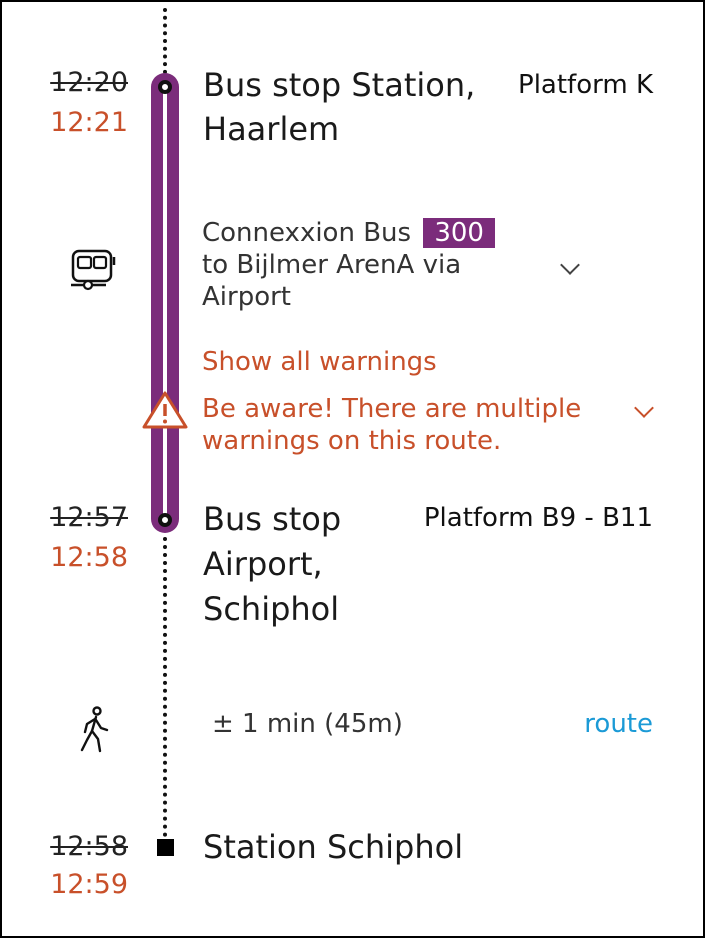  Describe the element at coordinates (165, 303) in the screenshot. I see `bus-line-bar-center` at that location.